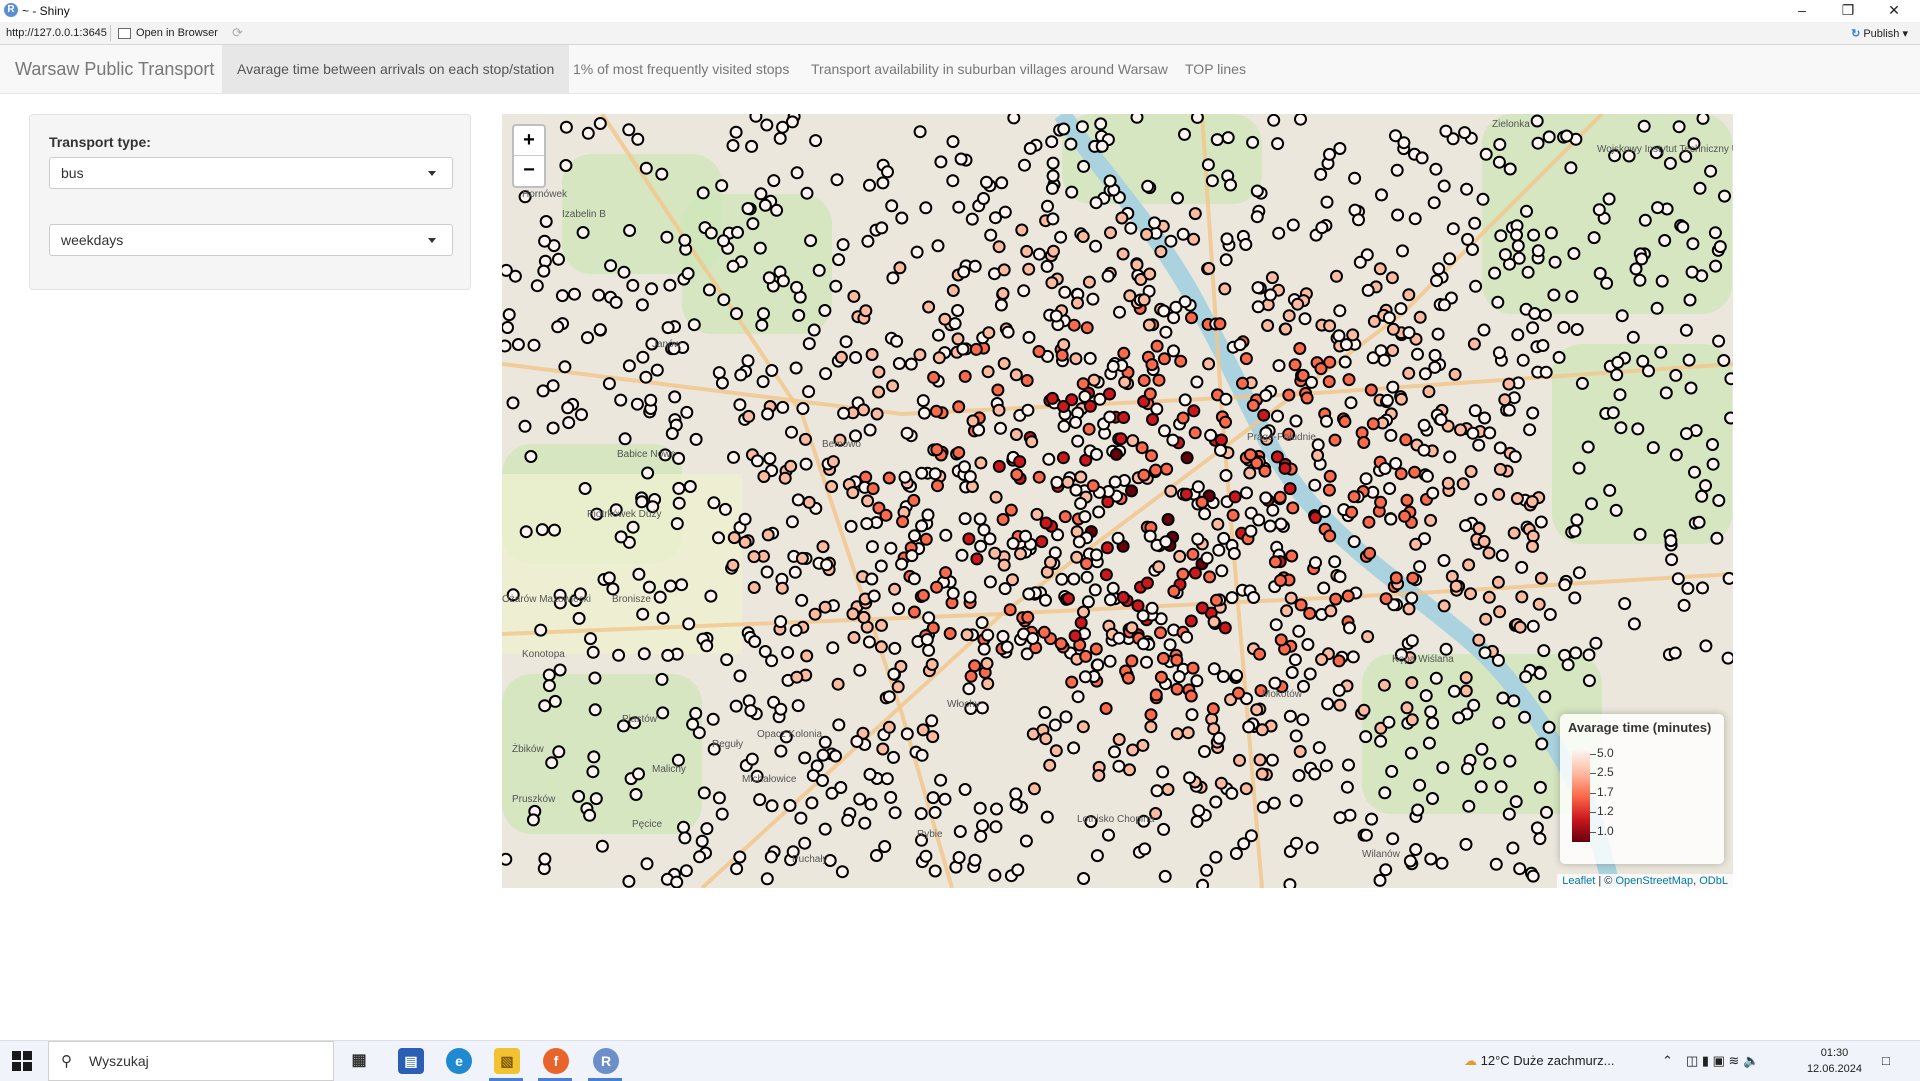 The width and height of the screenshot is (1920, 1081). Describe the element at coordinates (359, 1061) in the screenshot. I see `task-view-icon: ▦` at that location.